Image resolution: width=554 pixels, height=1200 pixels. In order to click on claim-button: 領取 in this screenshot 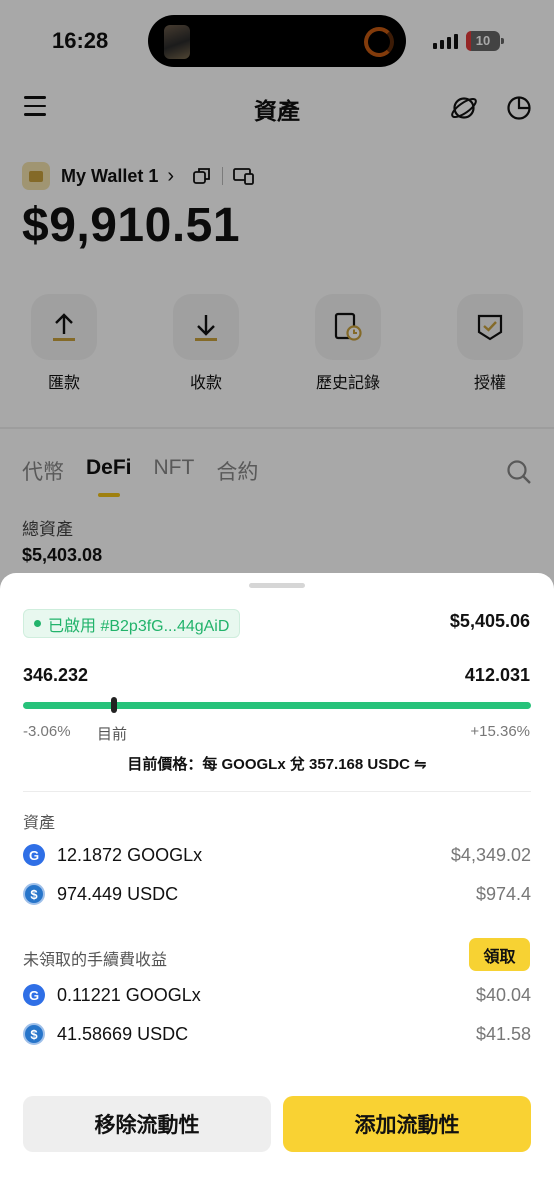, I will do `click(499, 954)`.